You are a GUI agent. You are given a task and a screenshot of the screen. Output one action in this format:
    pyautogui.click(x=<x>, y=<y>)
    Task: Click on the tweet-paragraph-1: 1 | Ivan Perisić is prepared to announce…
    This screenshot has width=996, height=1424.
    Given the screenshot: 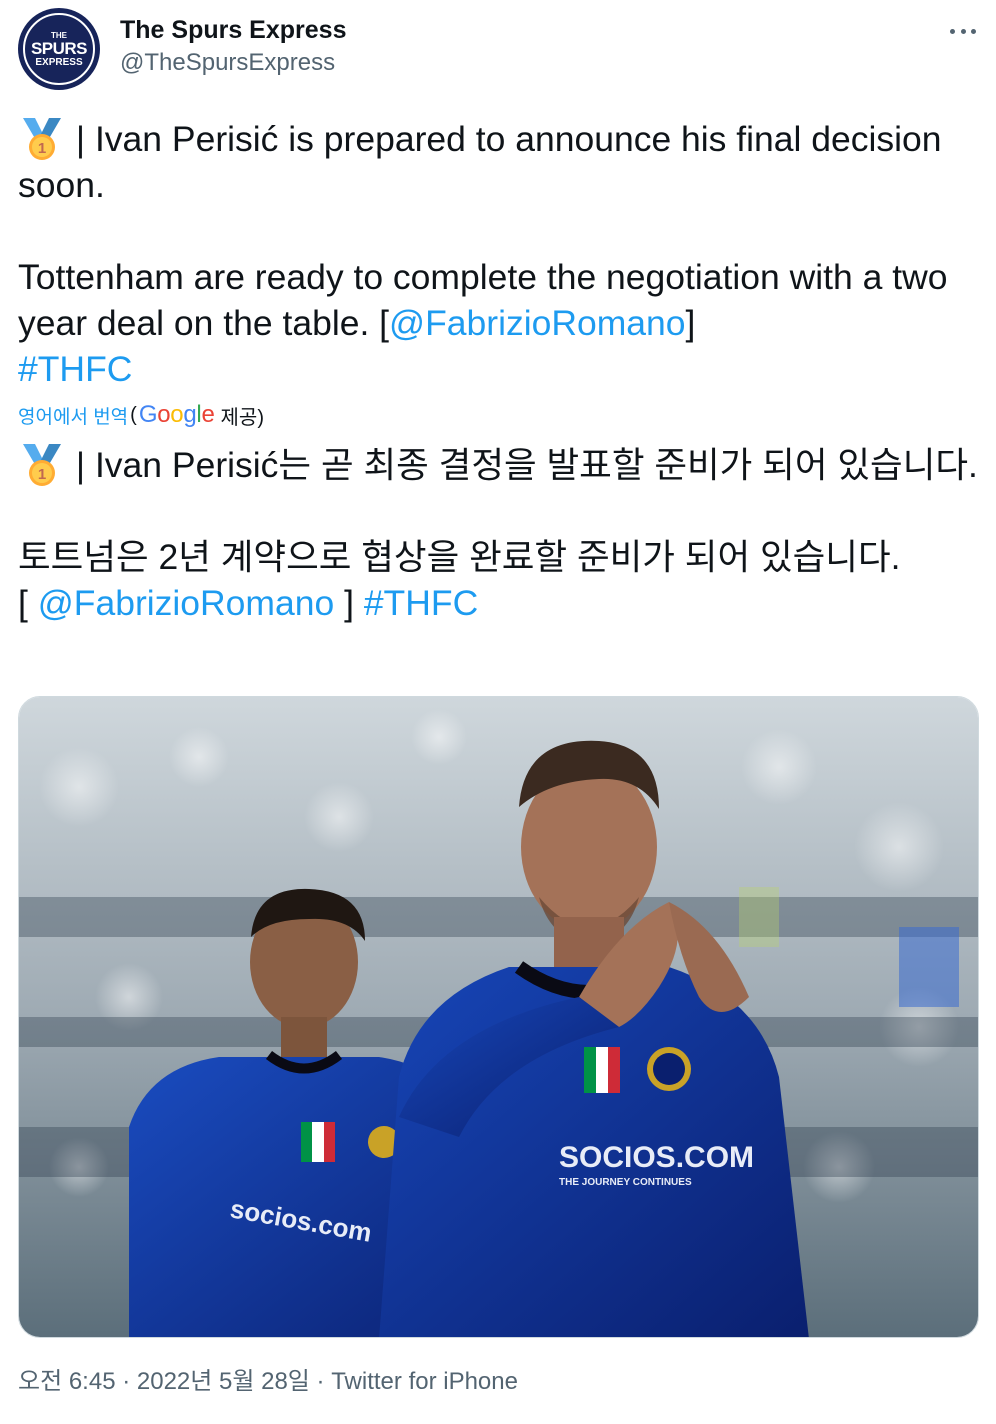 What is the action you would take?
    pyautogui.click(x=499, y=162)
    